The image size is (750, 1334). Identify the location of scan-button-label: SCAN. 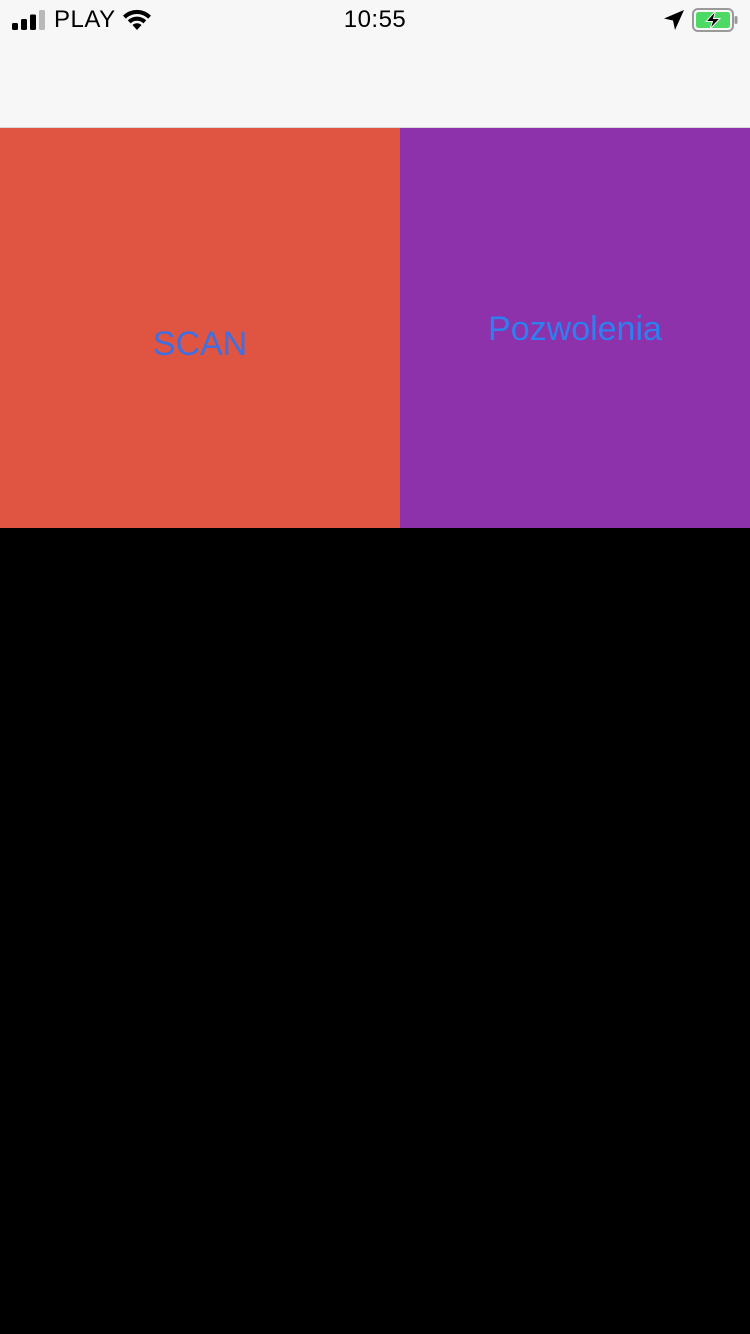
(200, 344).